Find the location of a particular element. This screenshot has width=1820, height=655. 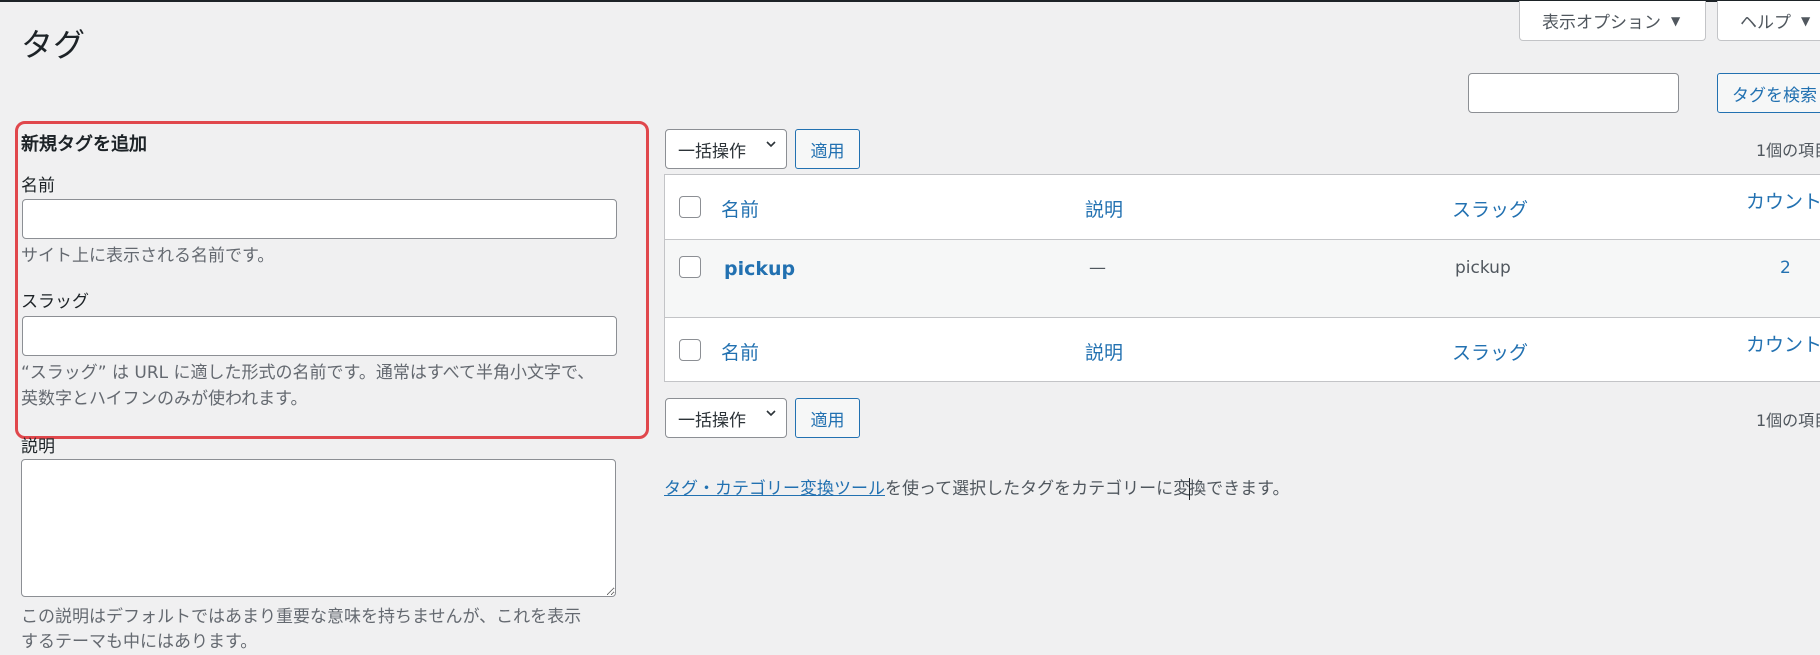

column-footer-description: 説明 is located at coordinates (1104, 353).